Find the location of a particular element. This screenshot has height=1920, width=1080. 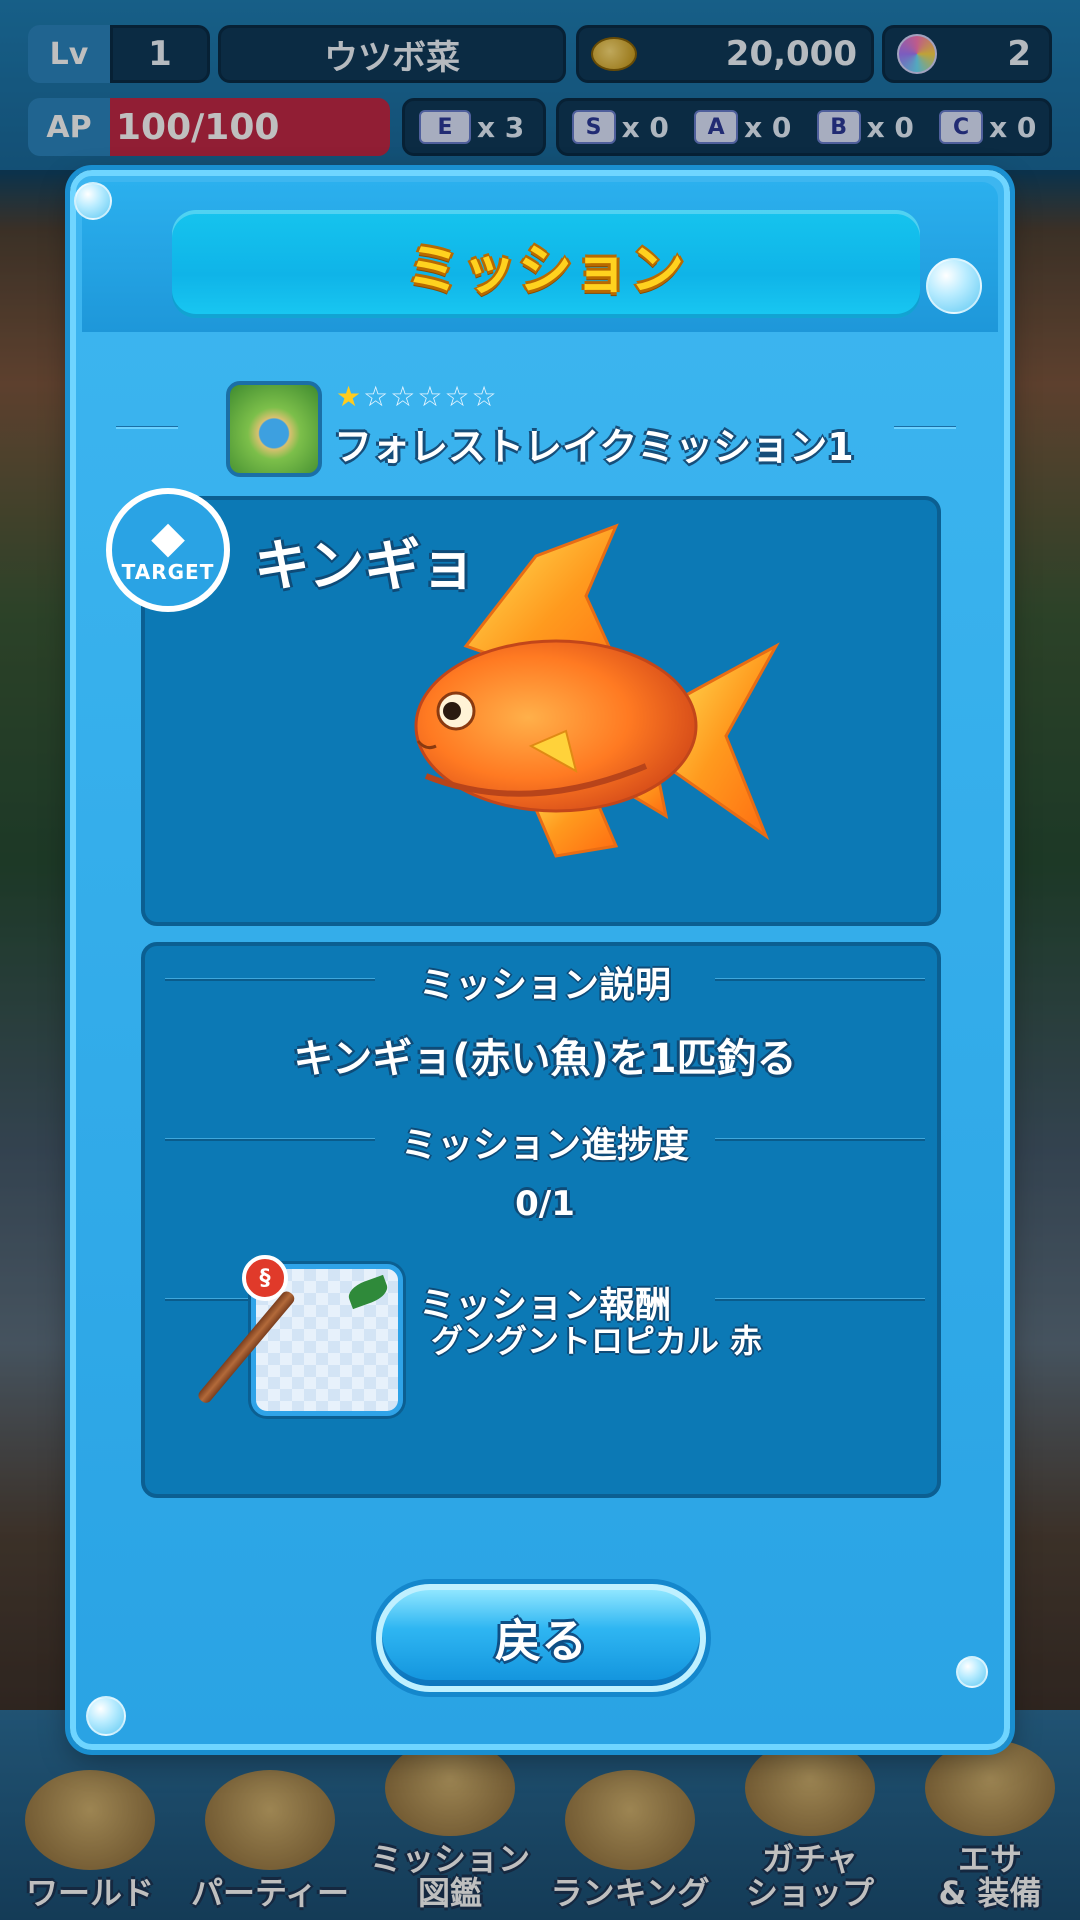

star-icon: ★ is located at coordinates (349, 396).